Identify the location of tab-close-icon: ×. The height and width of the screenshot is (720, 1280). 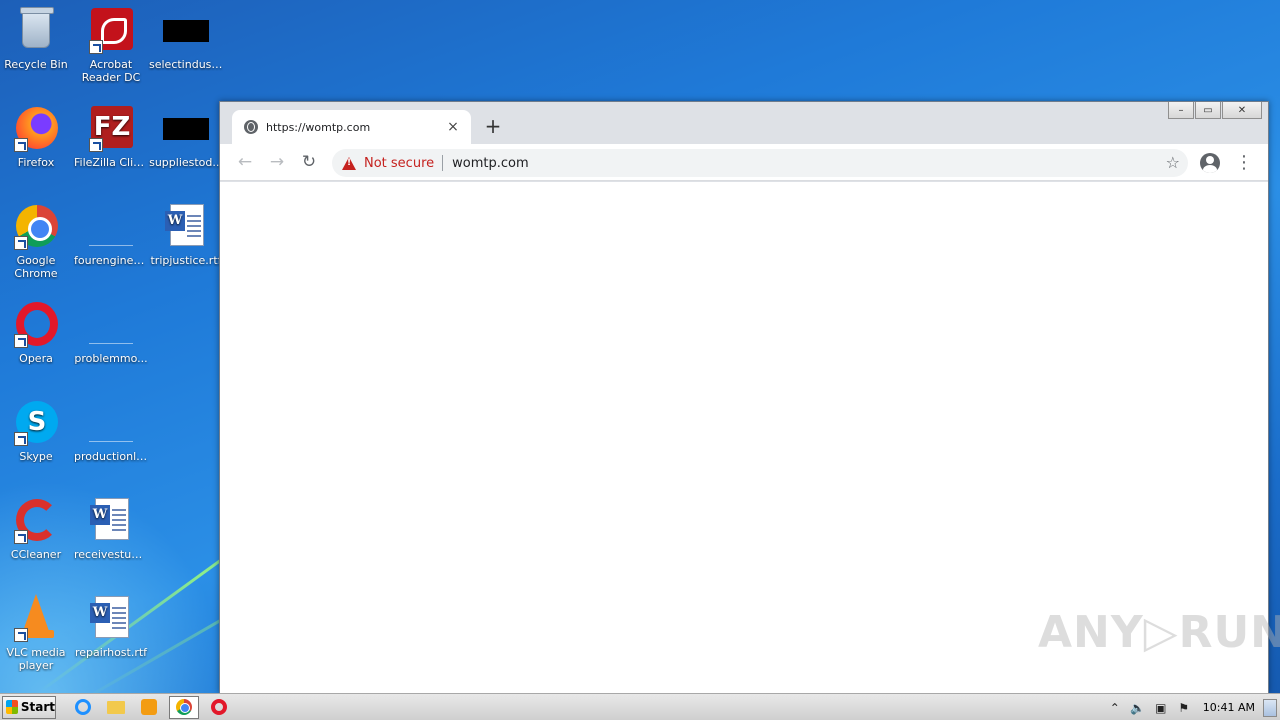
(453, 127).